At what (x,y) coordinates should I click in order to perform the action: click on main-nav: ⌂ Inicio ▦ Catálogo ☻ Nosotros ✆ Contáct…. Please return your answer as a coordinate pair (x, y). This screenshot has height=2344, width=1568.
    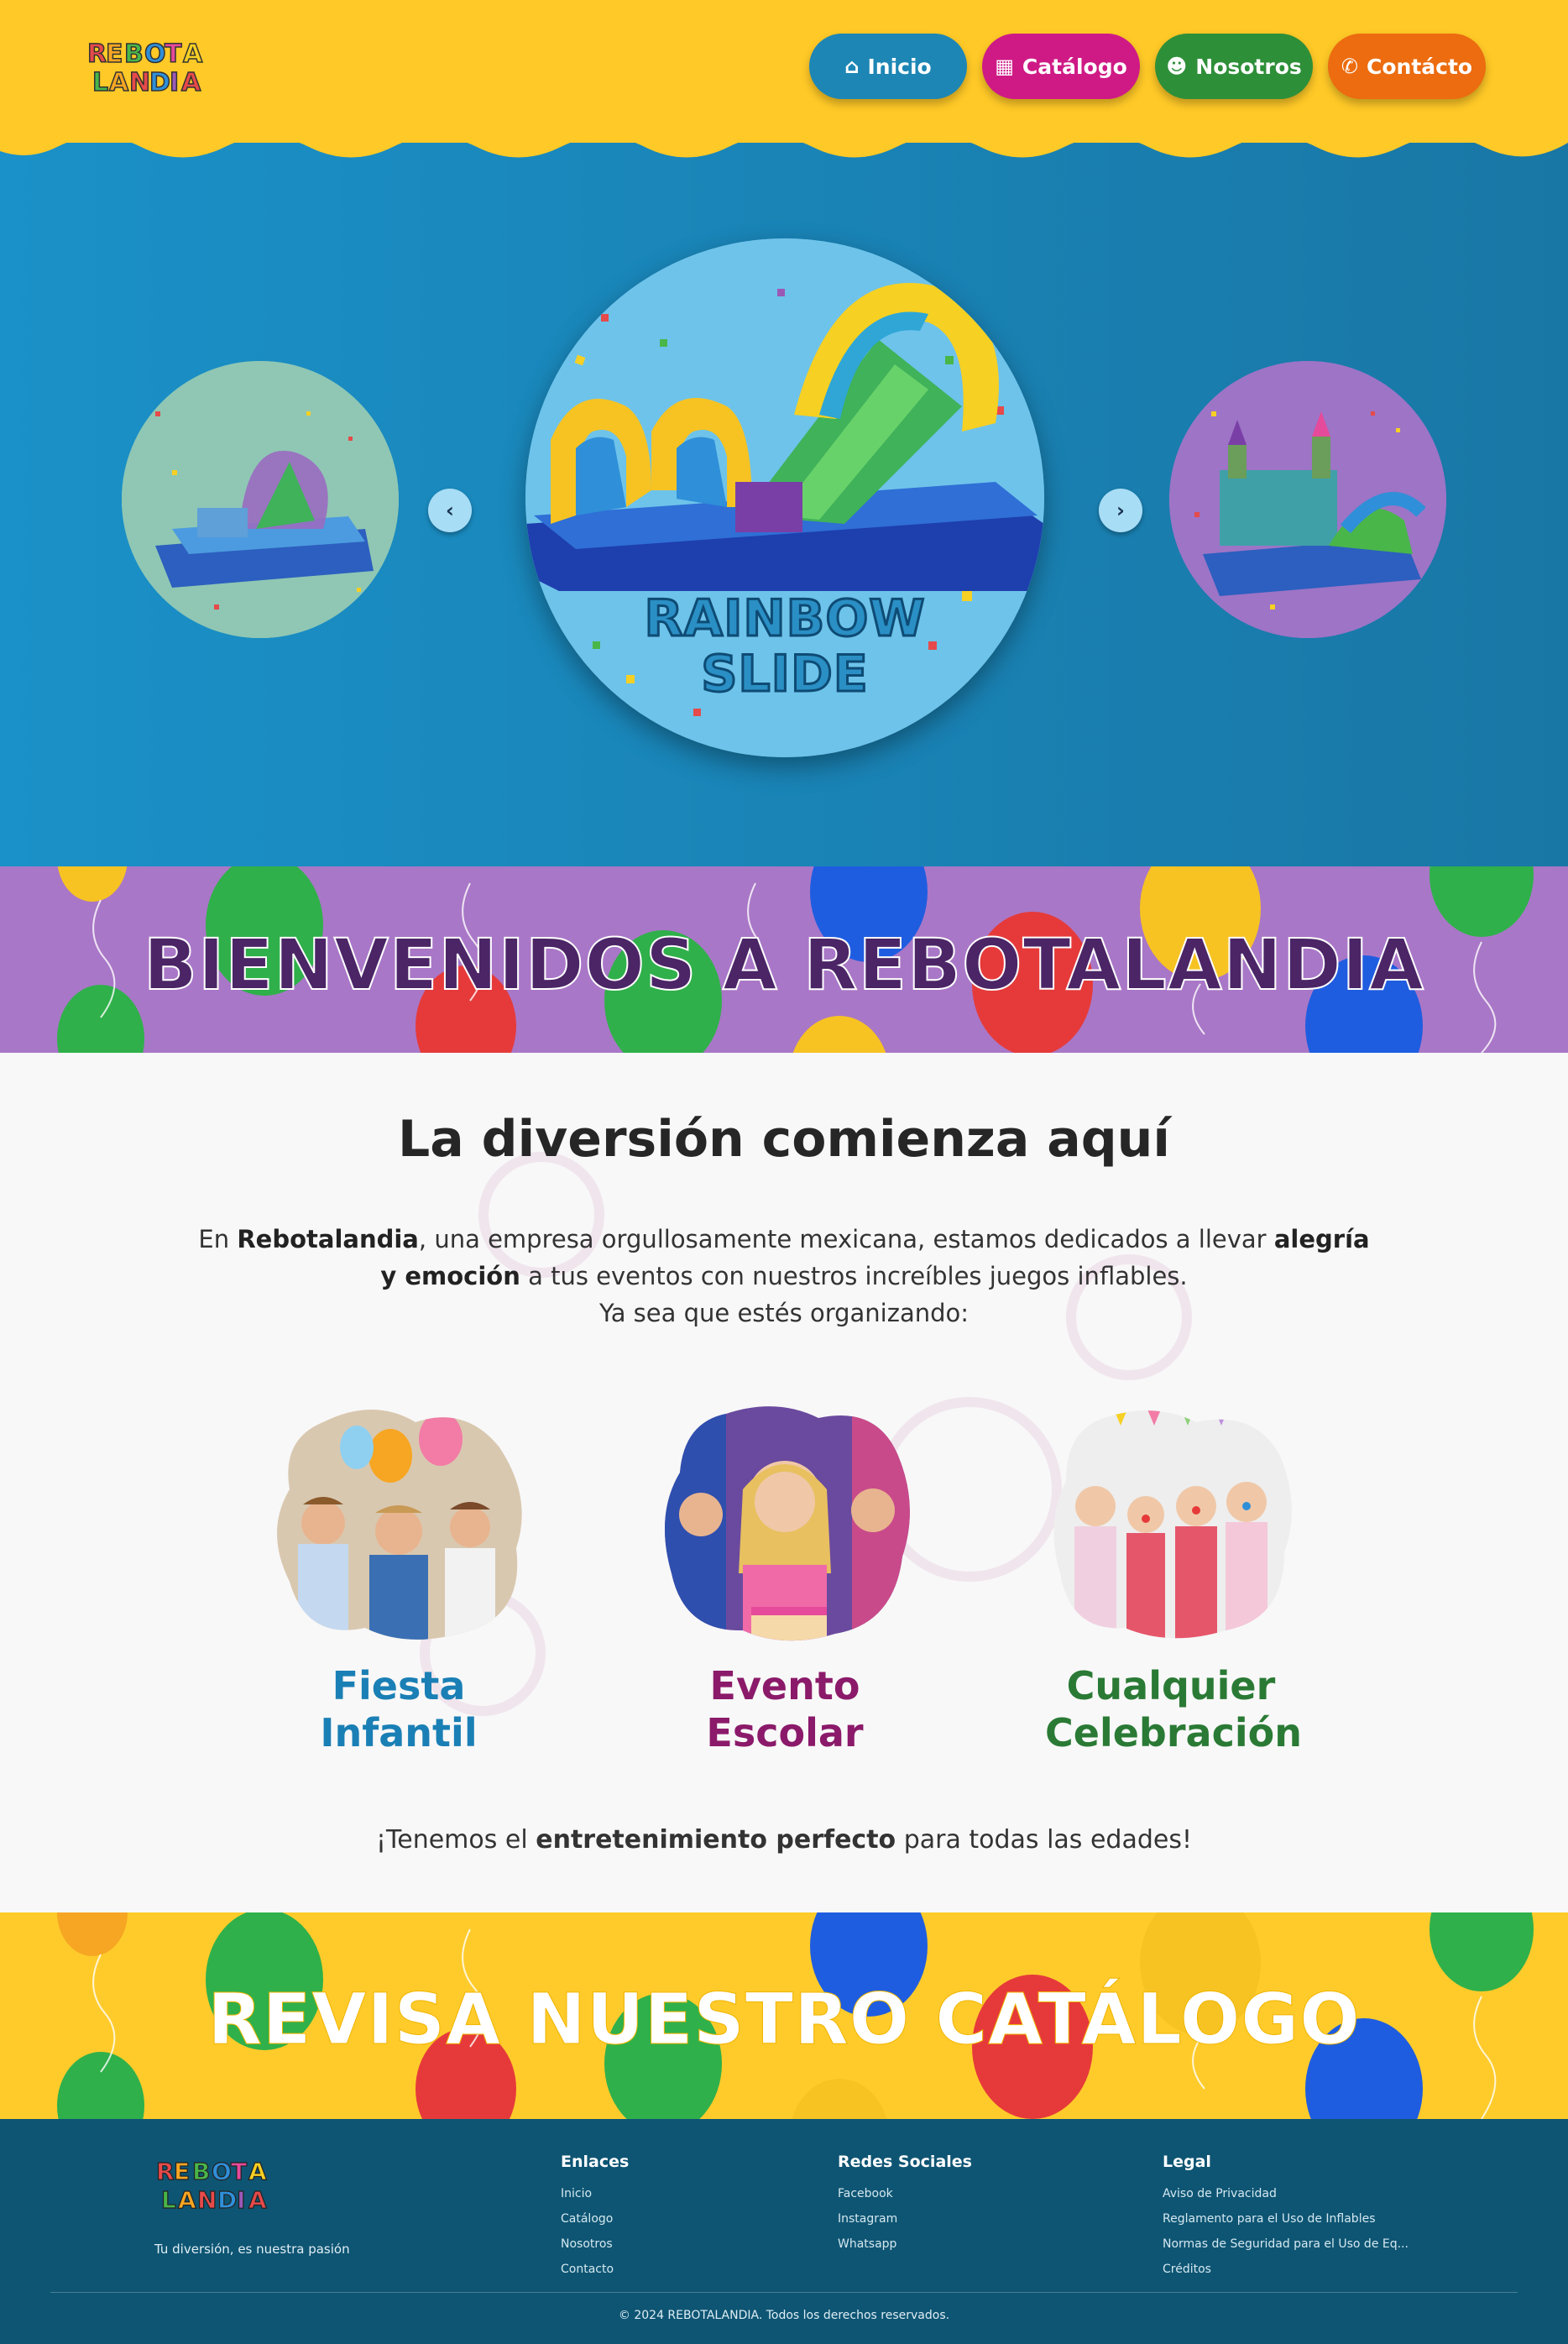
    Looking at the image, I should click on (1147, 66).